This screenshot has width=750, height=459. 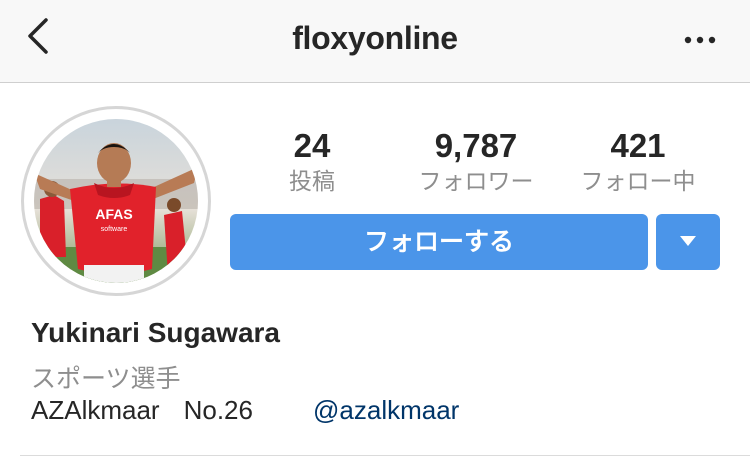 What do you see at coordinates (476, 181) in the screenshot?
I see `followers-label: フォロワー` at bounding box center [476, 181].